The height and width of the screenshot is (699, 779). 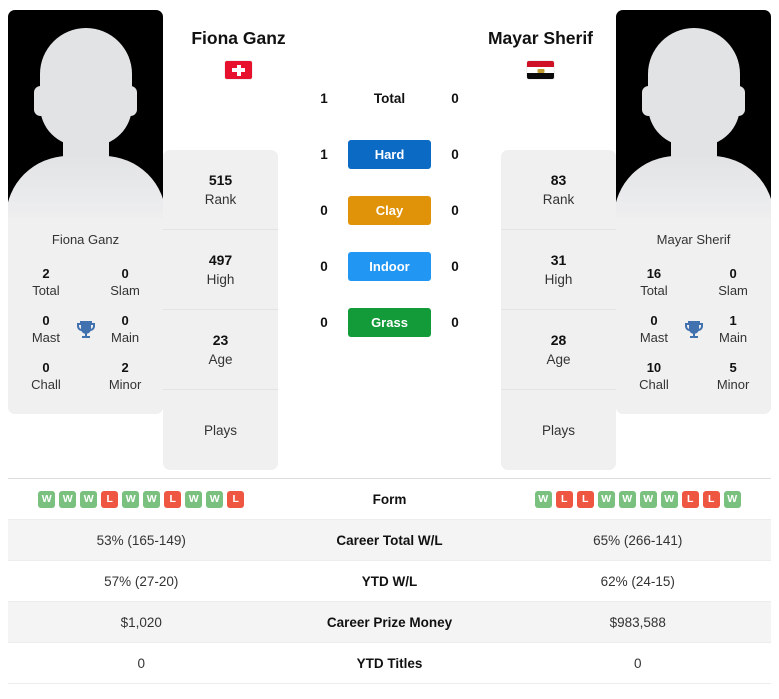 I want to click on rank-stat-cell: Plays, so click(x=558, y=430).